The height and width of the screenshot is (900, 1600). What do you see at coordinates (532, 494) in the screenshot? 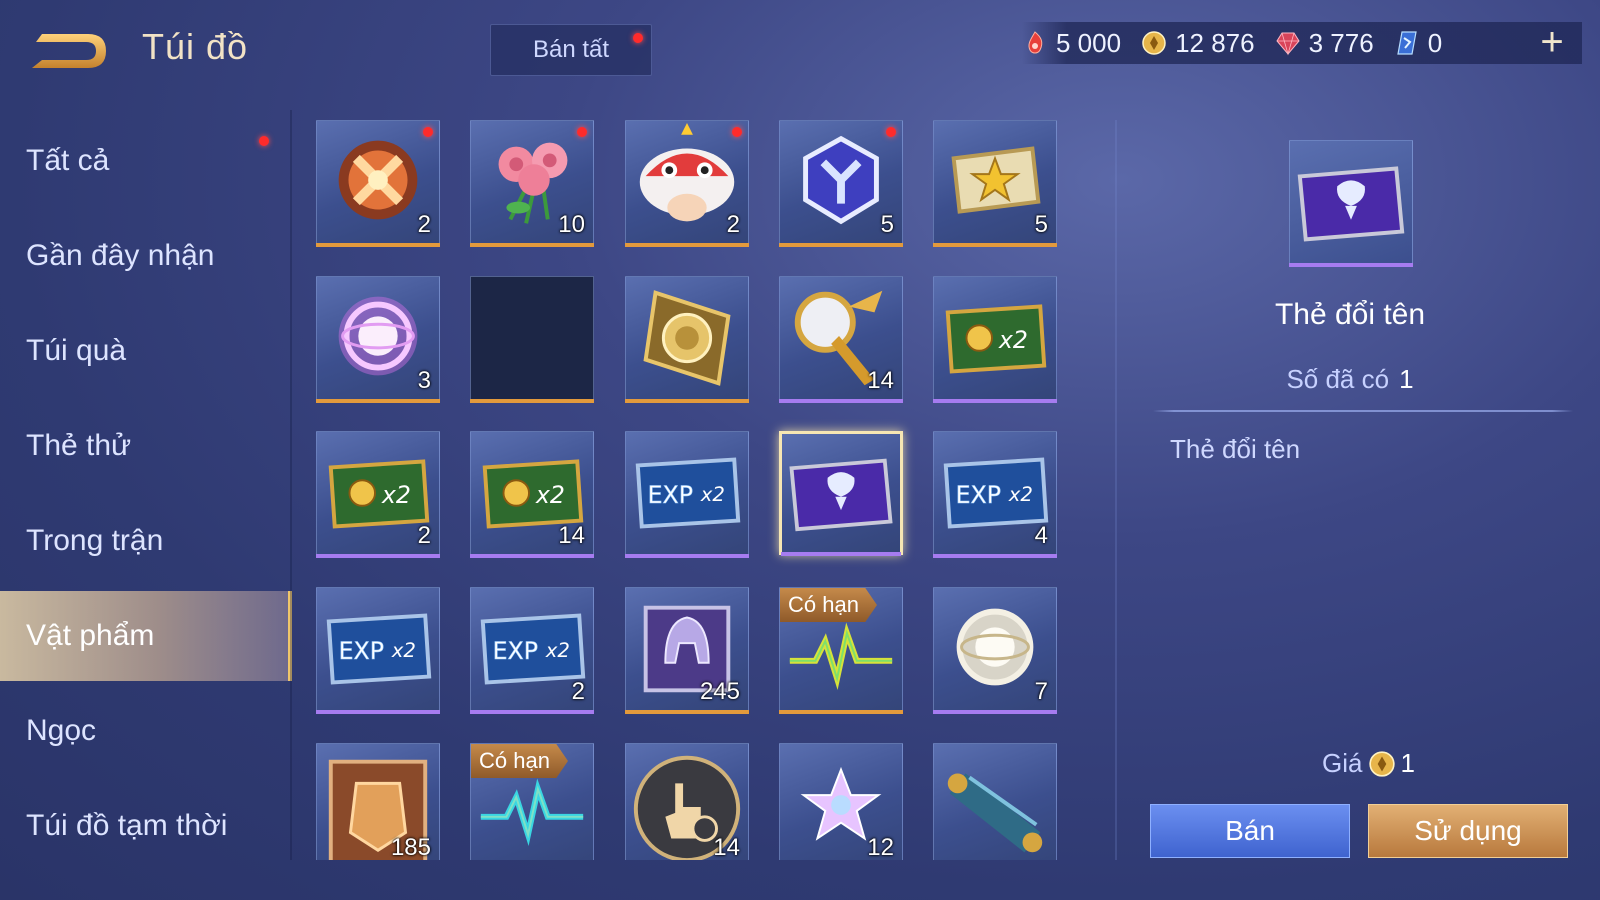
I see `inventory-item: x2 14` at bounding box center [532, 494].